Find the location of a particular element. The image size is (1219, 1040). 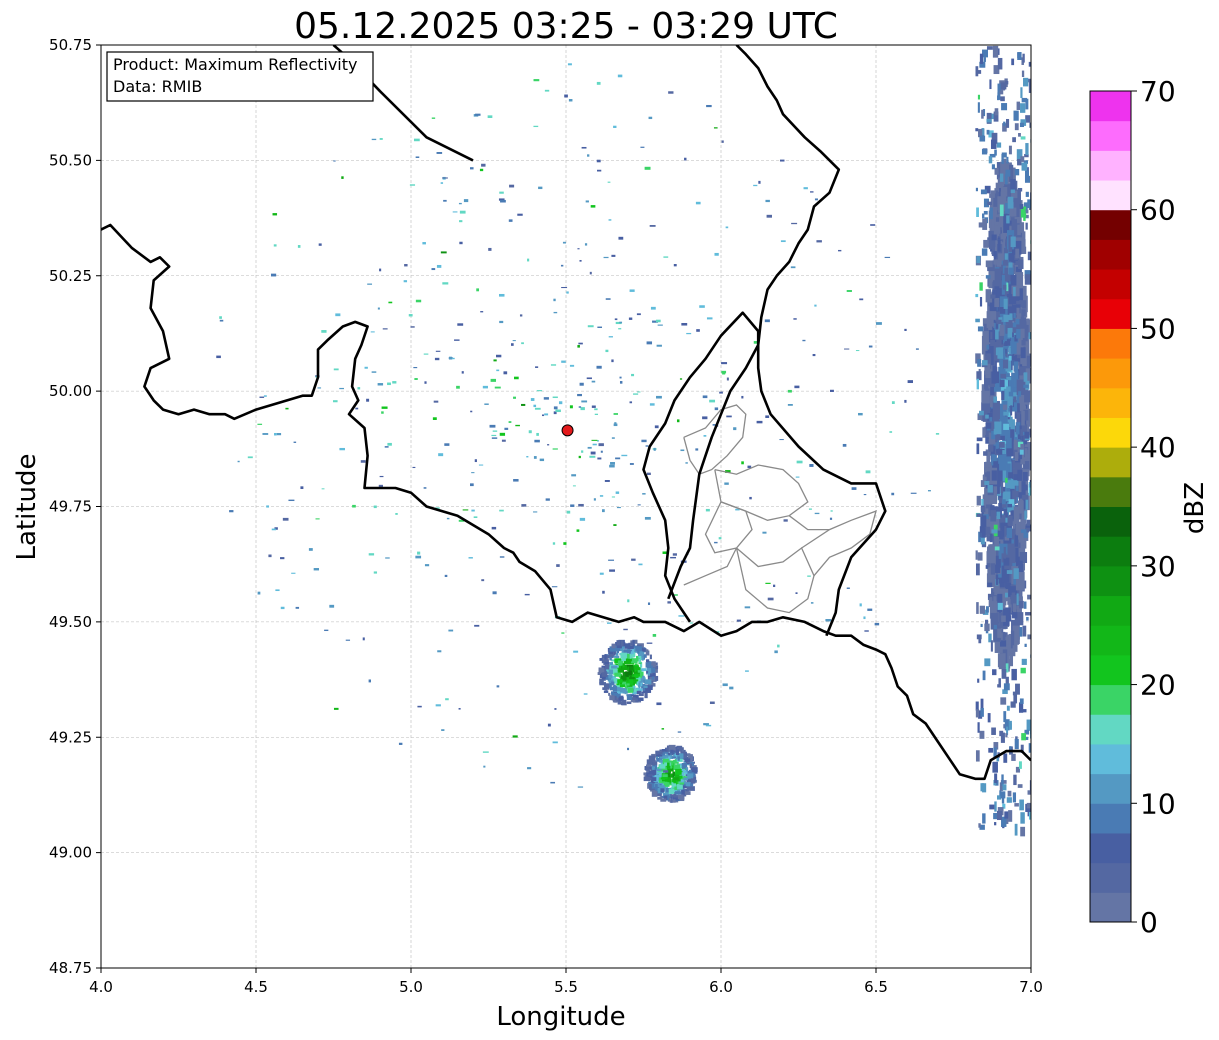

colorbar-tick-label: 70 is located at coordinates (1158, 91).